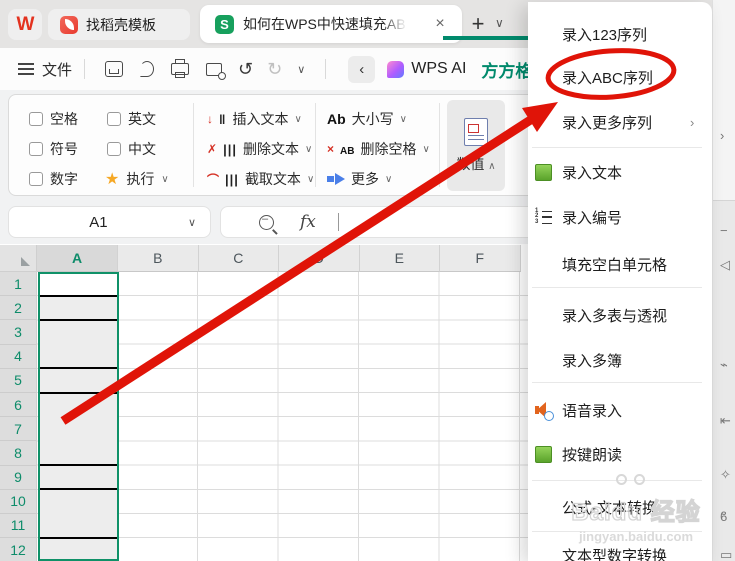 This screenshot has width=735, height=561. I want to click on undo-icon: ↺, so click(245, 69).